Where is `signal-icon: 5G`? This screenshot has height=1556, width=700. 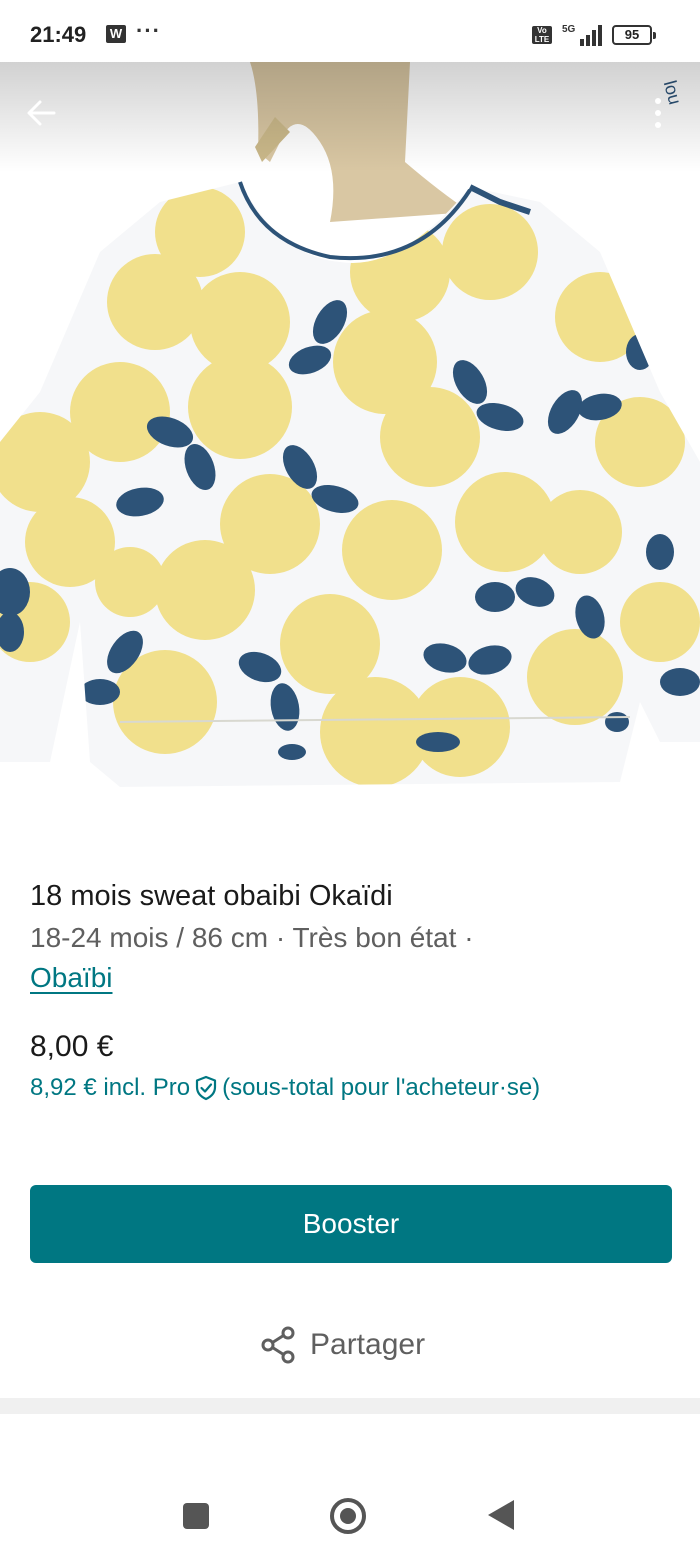 signal-icon: 5G is located at coordinates (582, 35).